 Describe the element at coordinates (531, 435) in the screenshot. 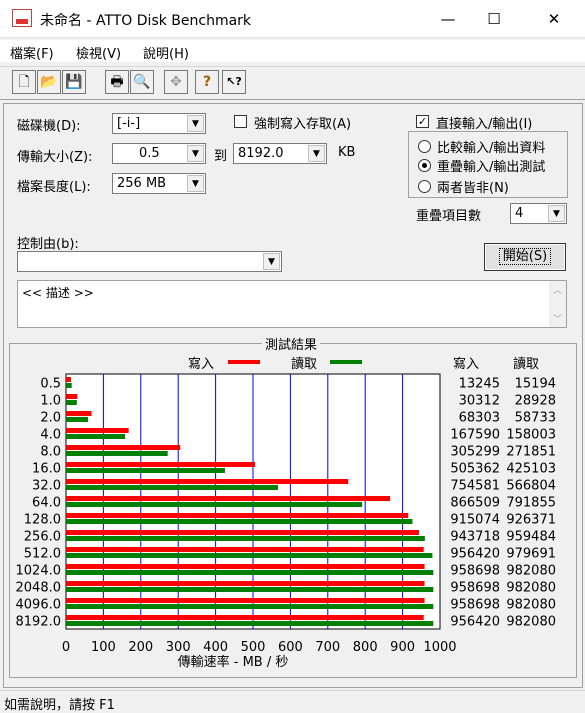

I see `read-value-label: 158003` at that location.